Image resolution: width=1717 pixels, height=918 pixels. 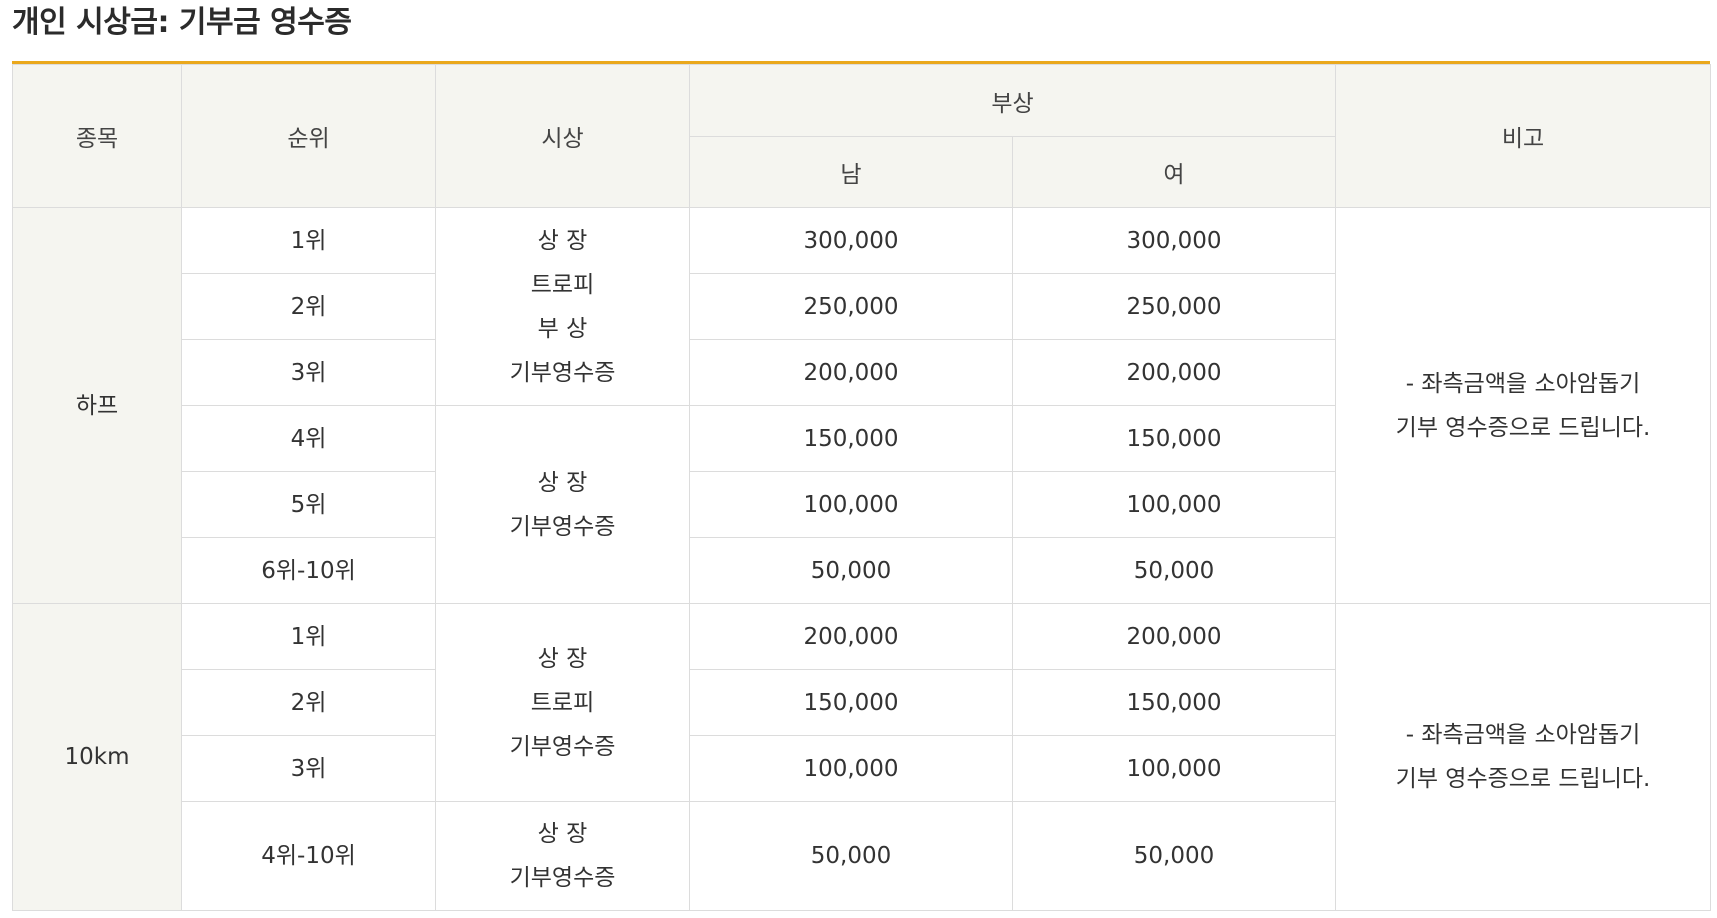 I want to click on header-event: 종목, so click(x=97, y=136).